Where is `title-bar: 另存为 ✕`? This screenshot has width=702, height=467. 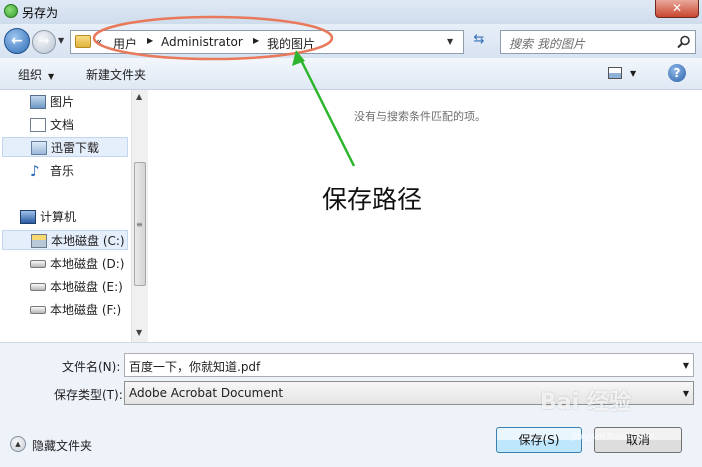 title-bar: 另存为 ✕ is located at coordinates (351, 12).